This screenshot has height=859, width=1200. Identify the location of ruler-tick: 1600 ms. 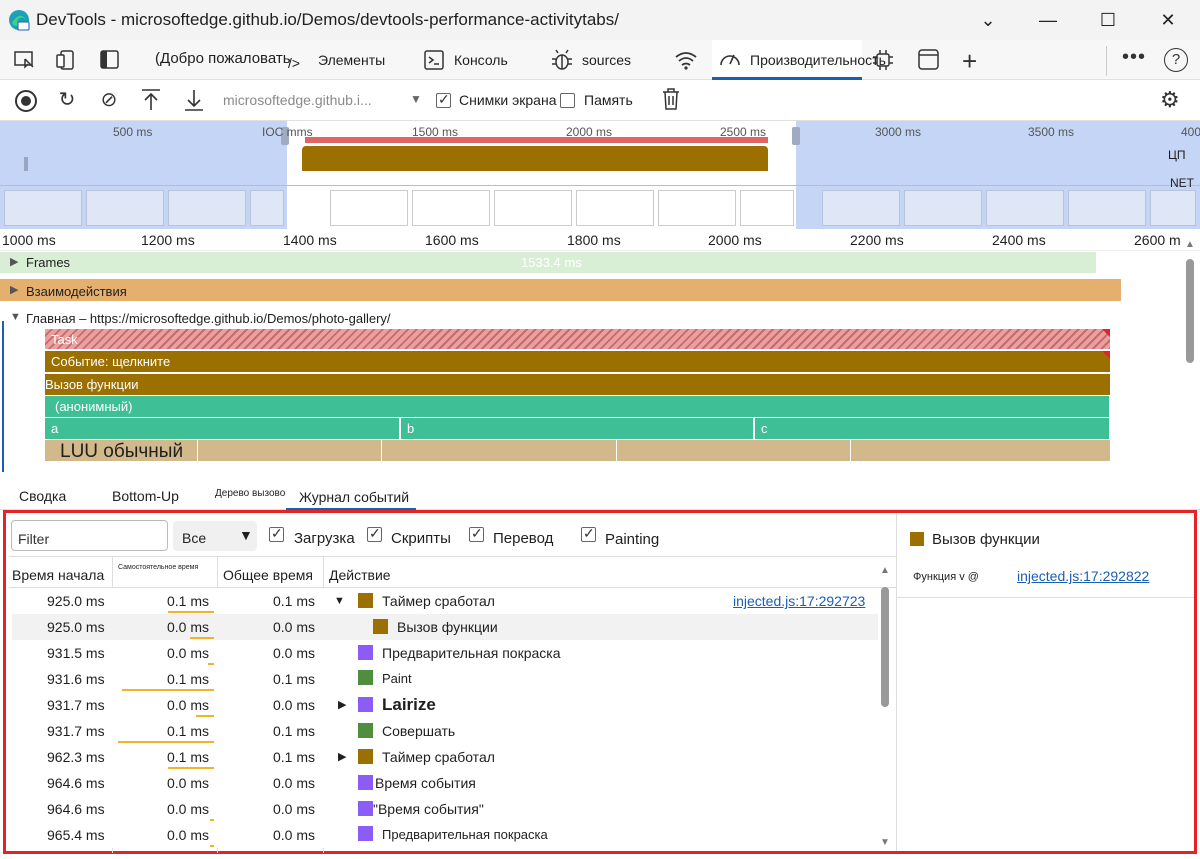
(452, 240).